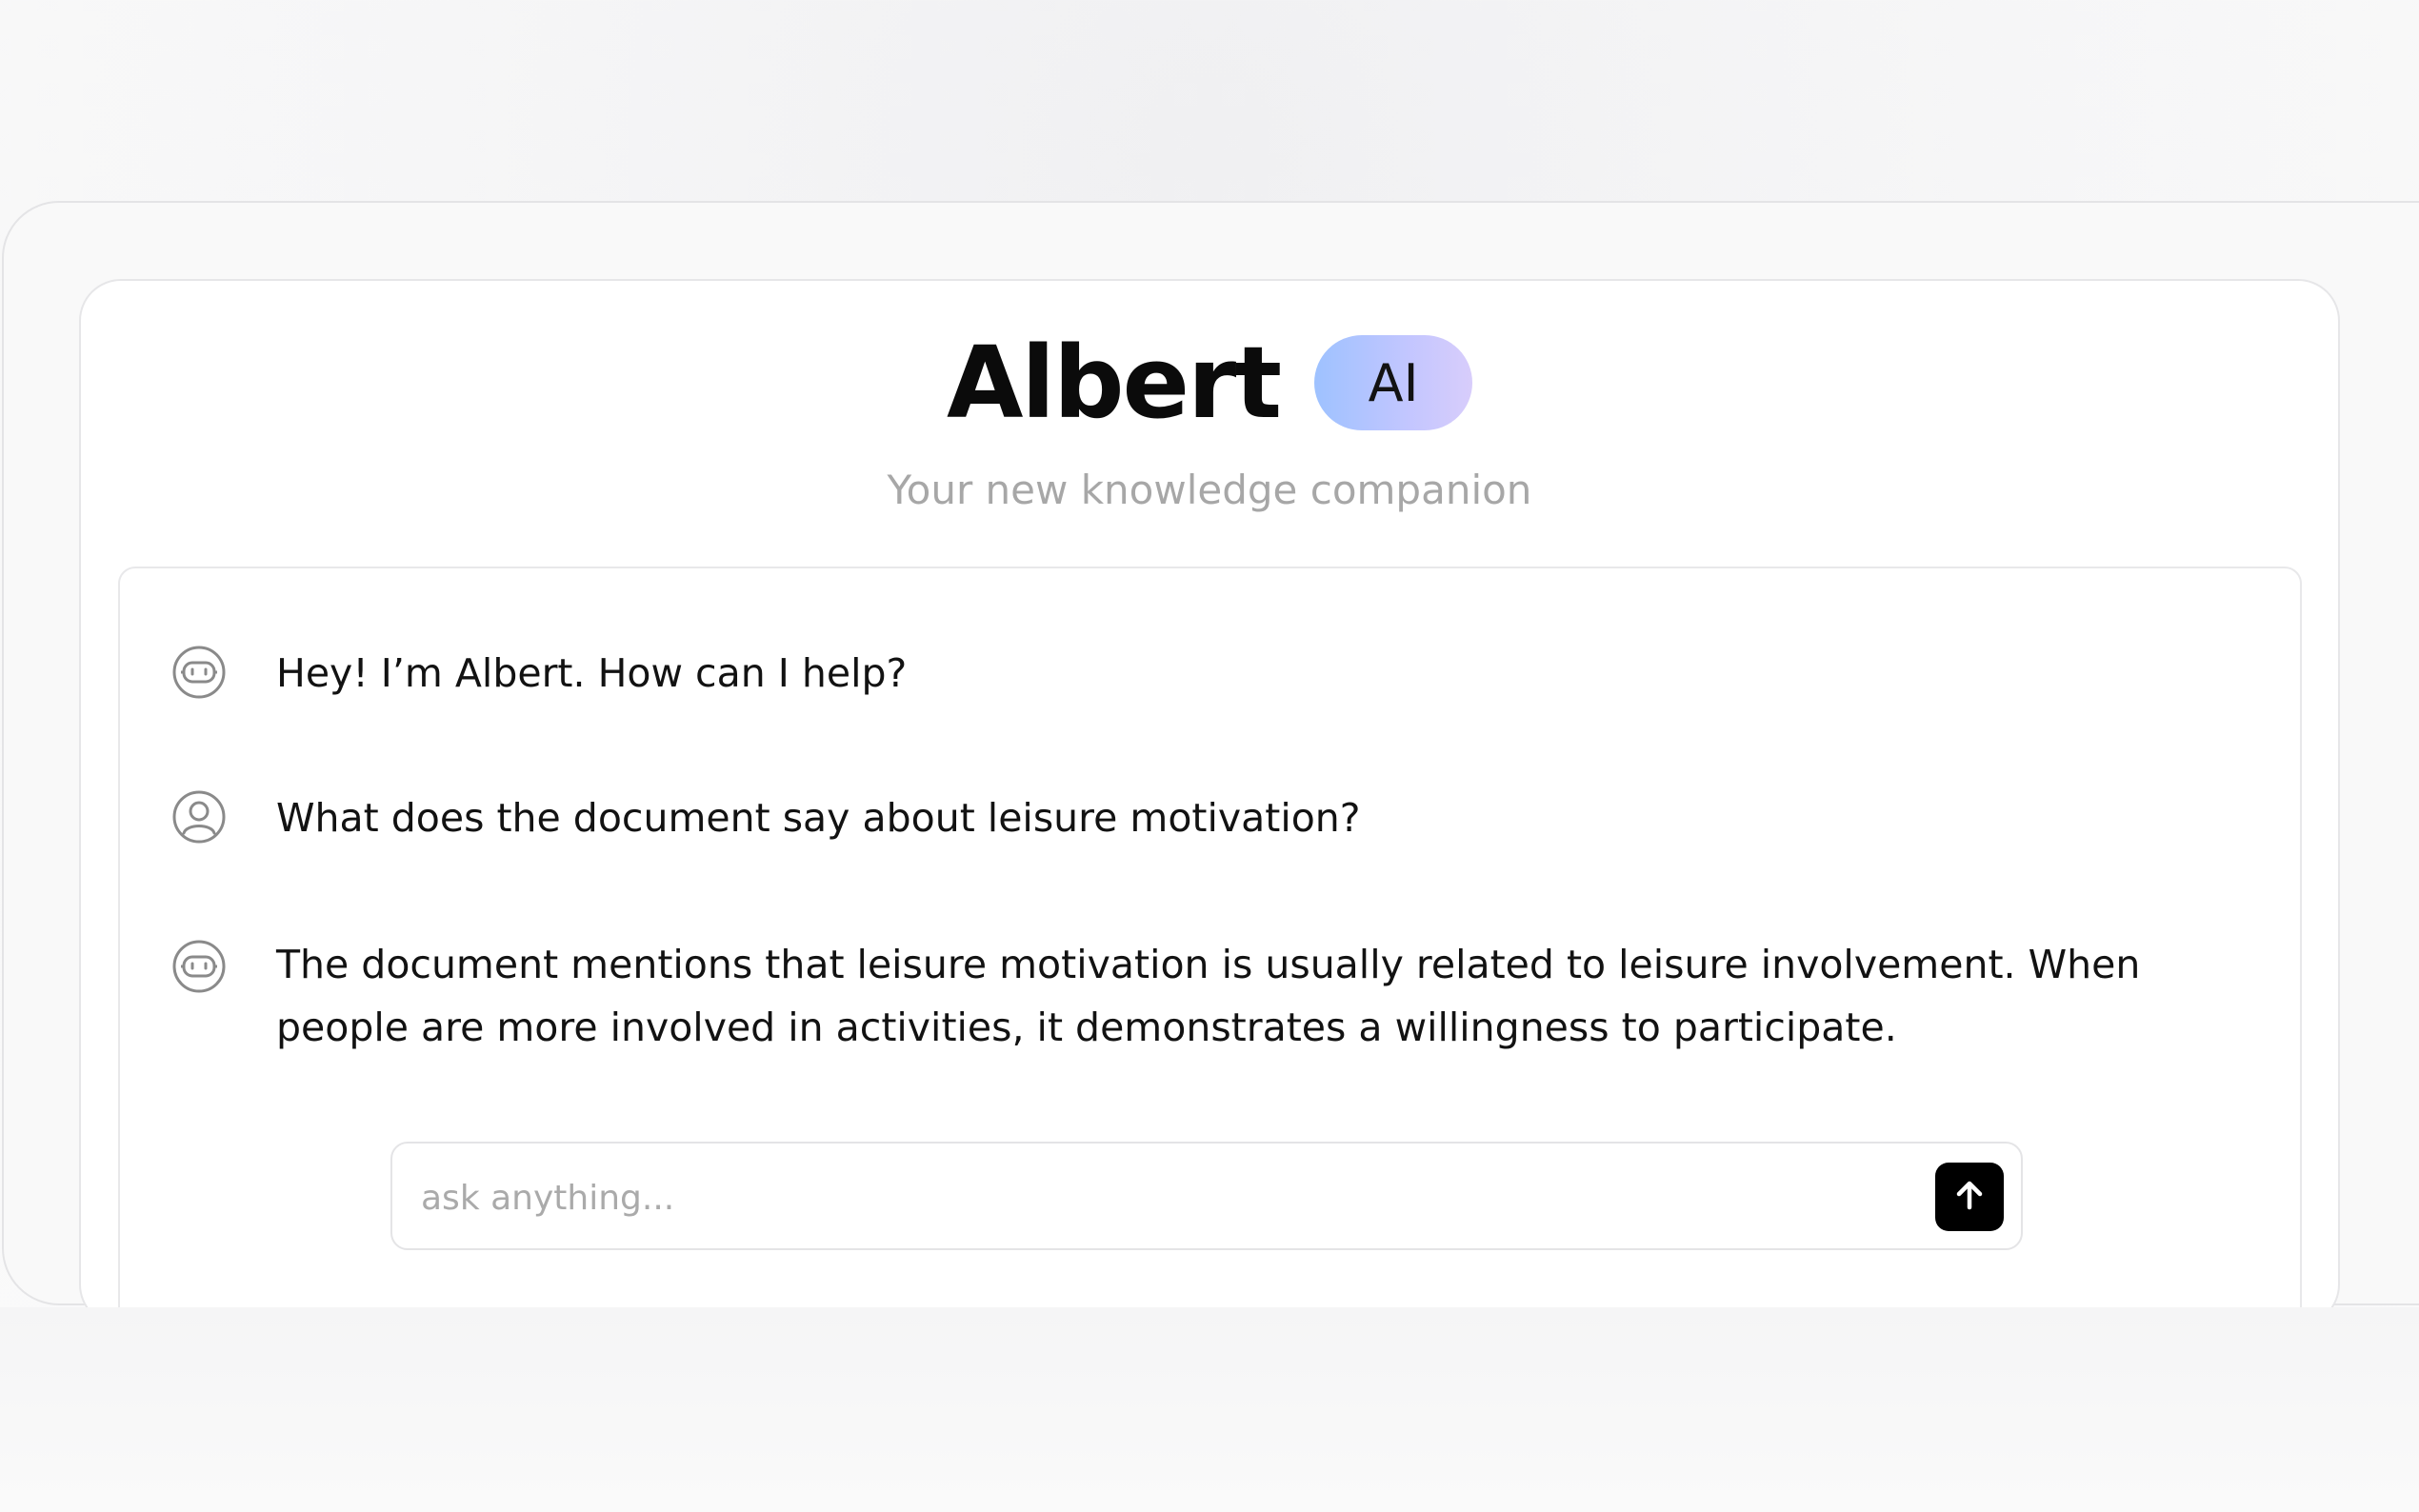  Describe the element at coordinates (592, 673) in the screenshot. I see `message-text: Hey! I’m Albert. How can I help?` at that location.